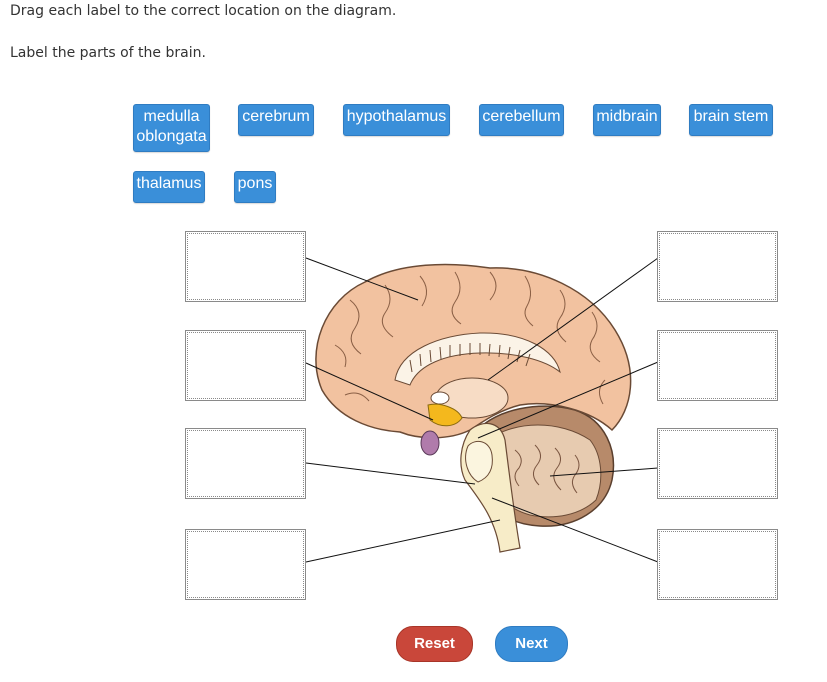  Describe the element at coordinates (531, 644) in the screenshot. I see `next-button: Next` at that location.